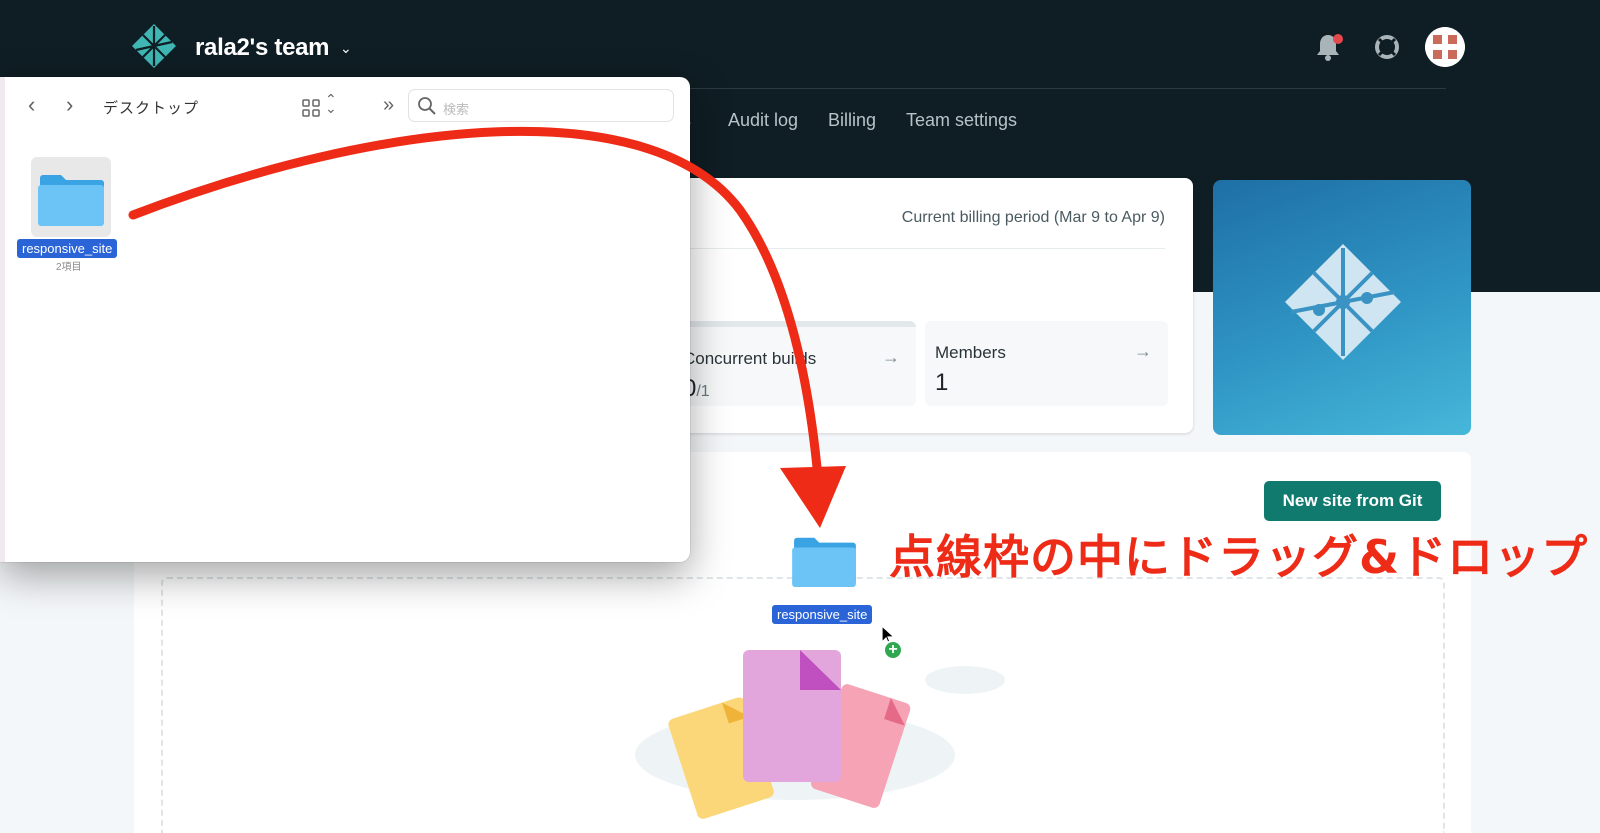  I want to click on members-stat: Members → 1, so click(1046, 363).